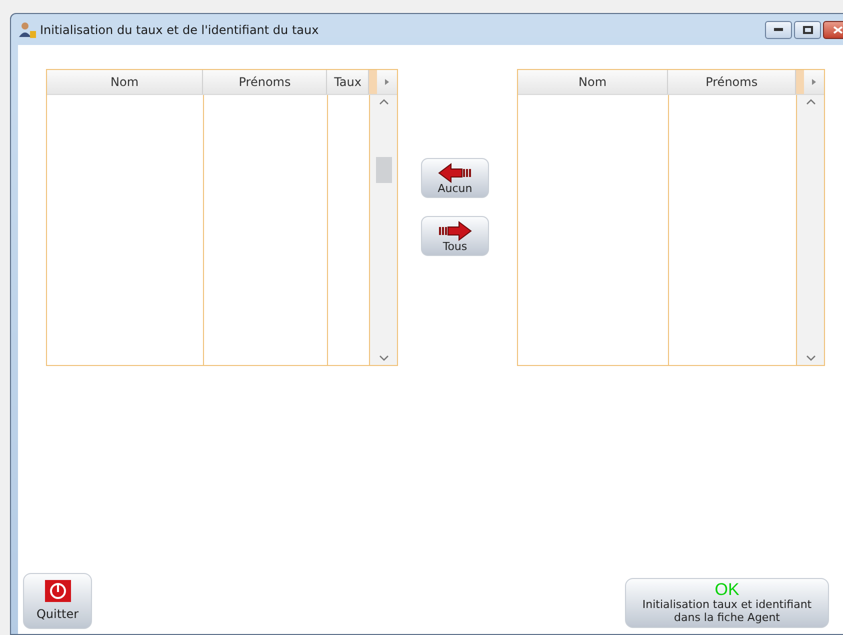 The height and width of the screenshot is (635, 843). What do you see at coordinates (838, 30) in the screenshot?
I see `close-icon` at bounding box center [838, 30].